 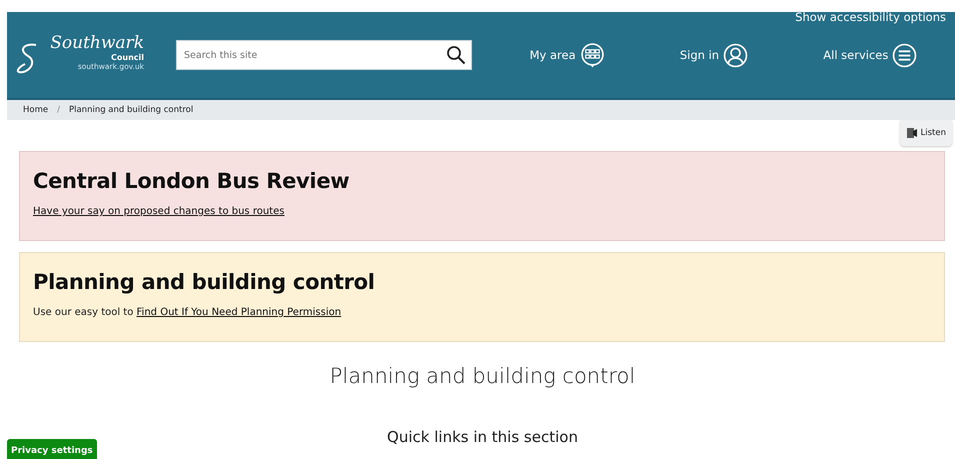 What do you see at coordinates (592, 55) in the screenshot?
I see `grid-icon` at bounding box center [592, 55].